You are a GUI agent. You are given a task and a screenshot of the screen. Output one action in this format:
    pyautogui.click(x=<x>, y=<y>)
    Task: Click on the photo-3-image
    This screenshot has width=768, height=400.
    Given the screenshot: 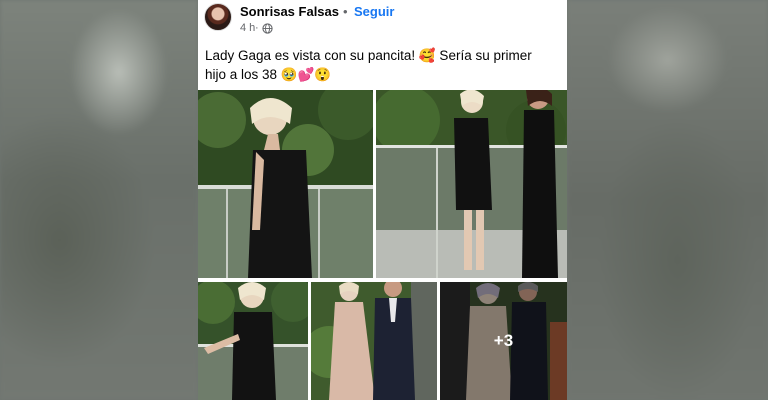 What is the action you would take?
    pyautogui.click(x=253, y=341)
    